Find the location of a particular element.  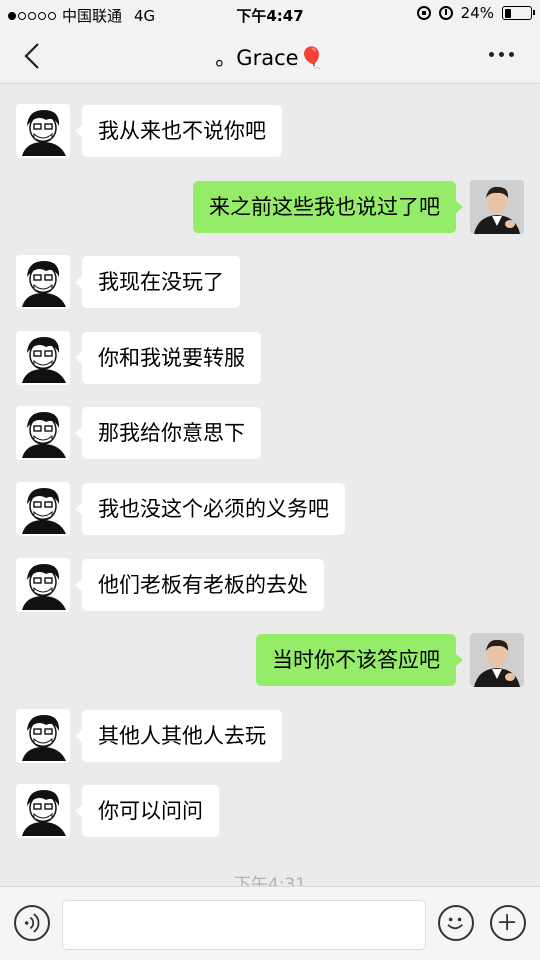

emoji-icon is located at coordinates (455, 923).